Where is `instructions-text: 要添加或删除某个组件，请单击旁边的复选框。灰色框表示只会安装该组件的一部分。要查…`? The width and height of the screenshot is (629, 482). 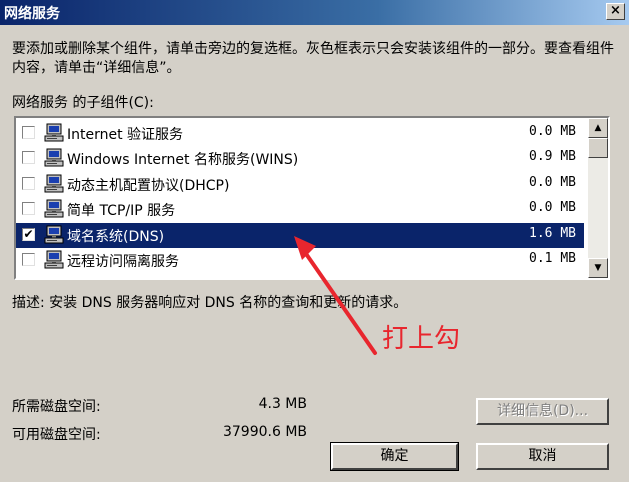 instructions-text: 要添加或删除某个组件，请单击旁边的复选框。灰色框表示只会安装该组件的一部分。要查… is located at coordinates (313, 58).